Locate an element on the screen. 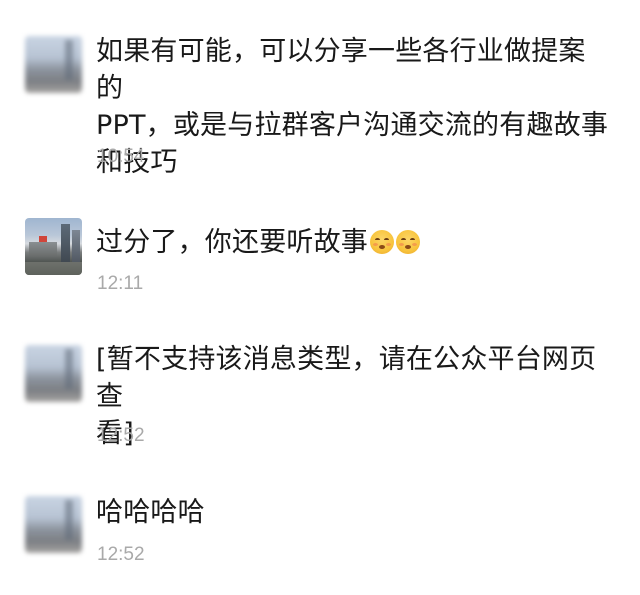  message-line: 如果有可能，可以分享一些各行业做提案的 is located at coordinates (341, 70).